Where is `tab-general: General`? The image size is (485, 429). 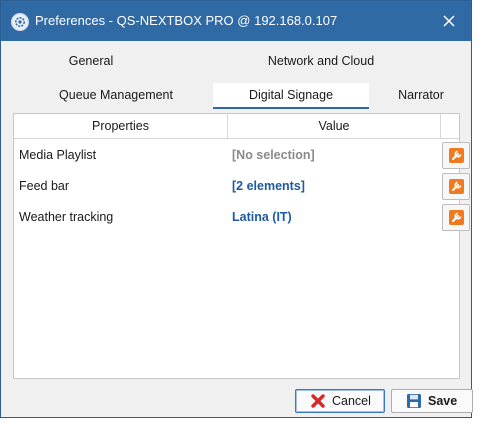 tab-general: General is located at coordinates (91, 61).